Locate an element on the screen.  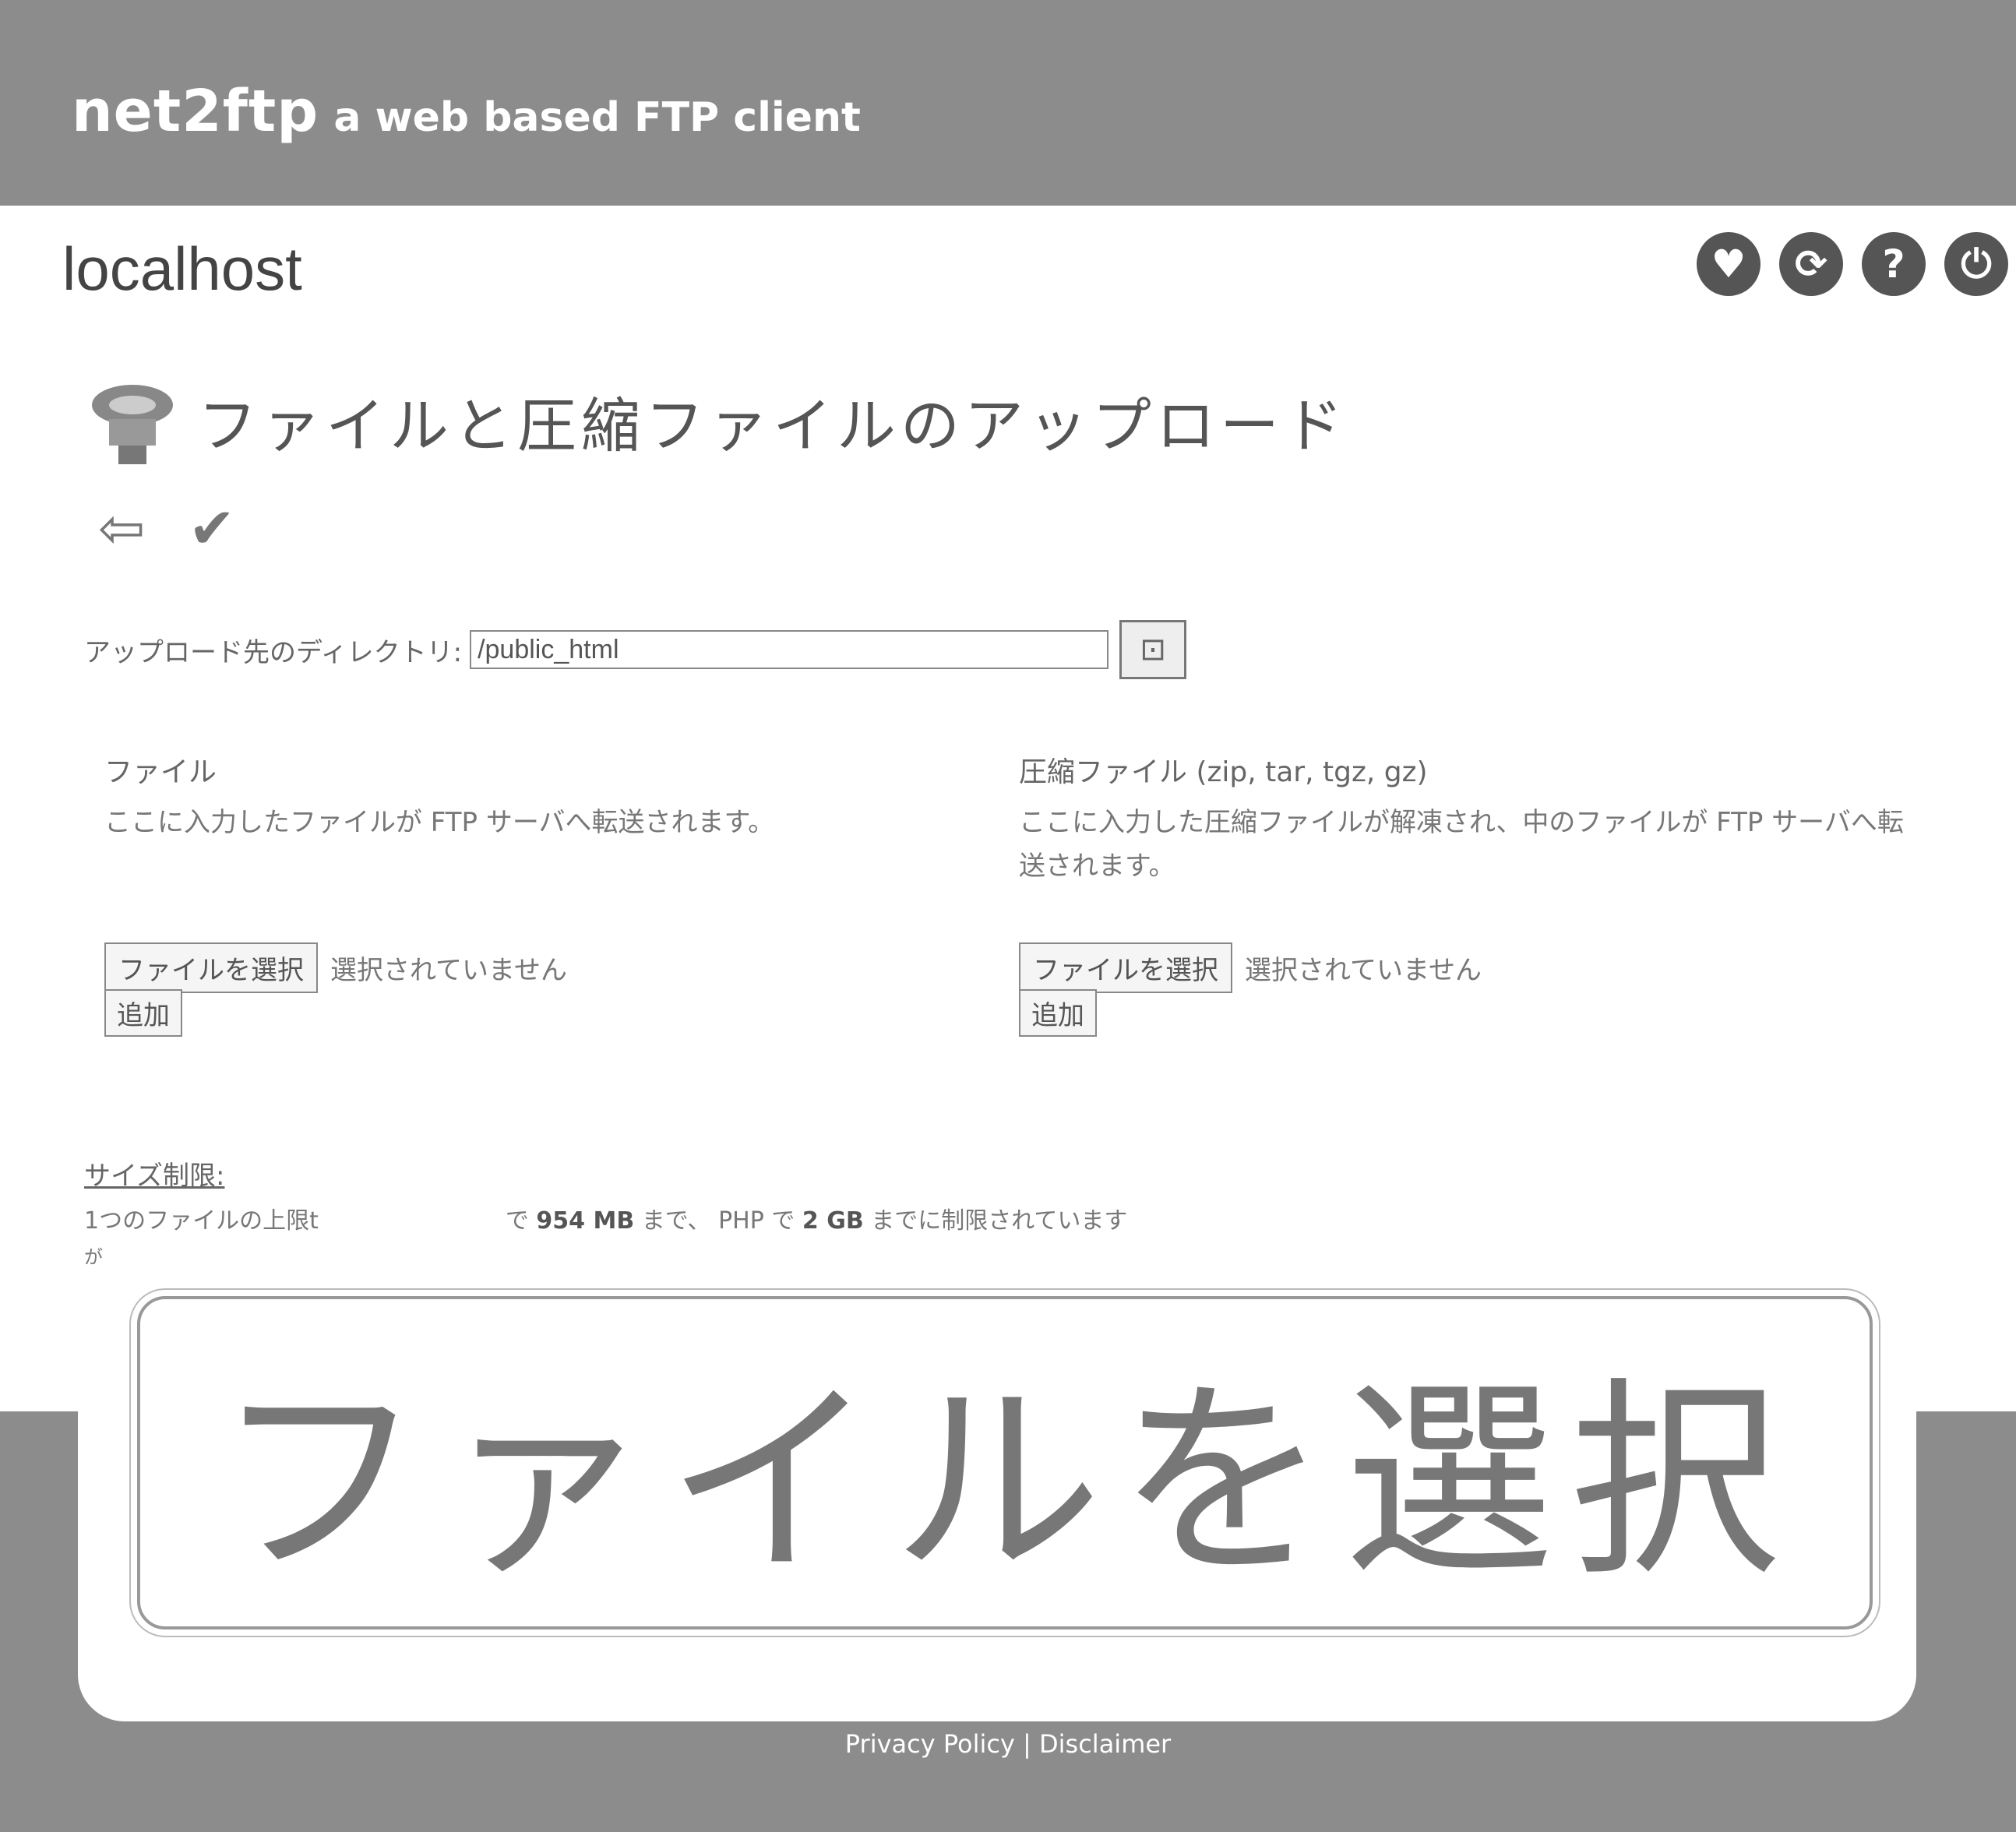
upload-icon is located at coordinates (133, 420).